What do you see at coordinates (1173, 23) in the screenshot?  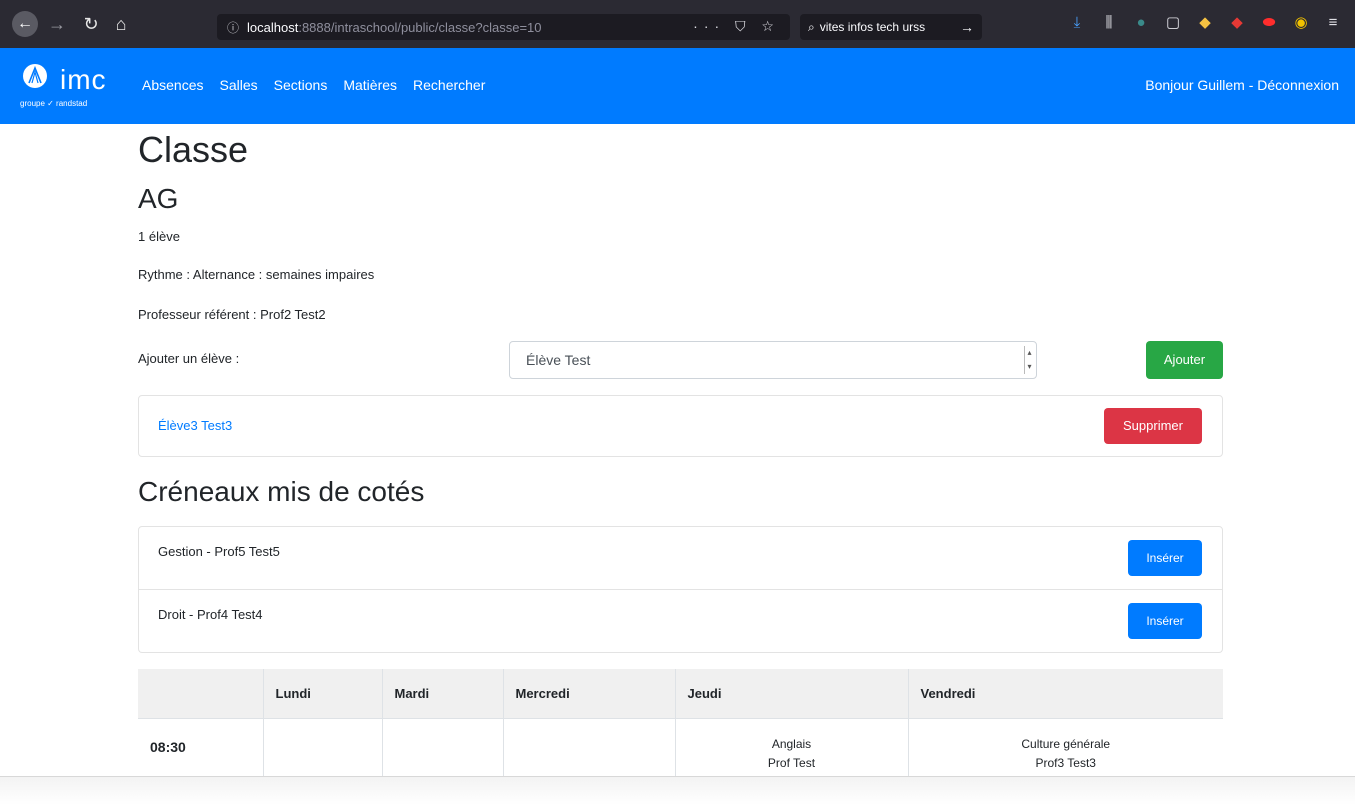 I see `sidebar-icon: ▢` at bounding box center [1173, 23].